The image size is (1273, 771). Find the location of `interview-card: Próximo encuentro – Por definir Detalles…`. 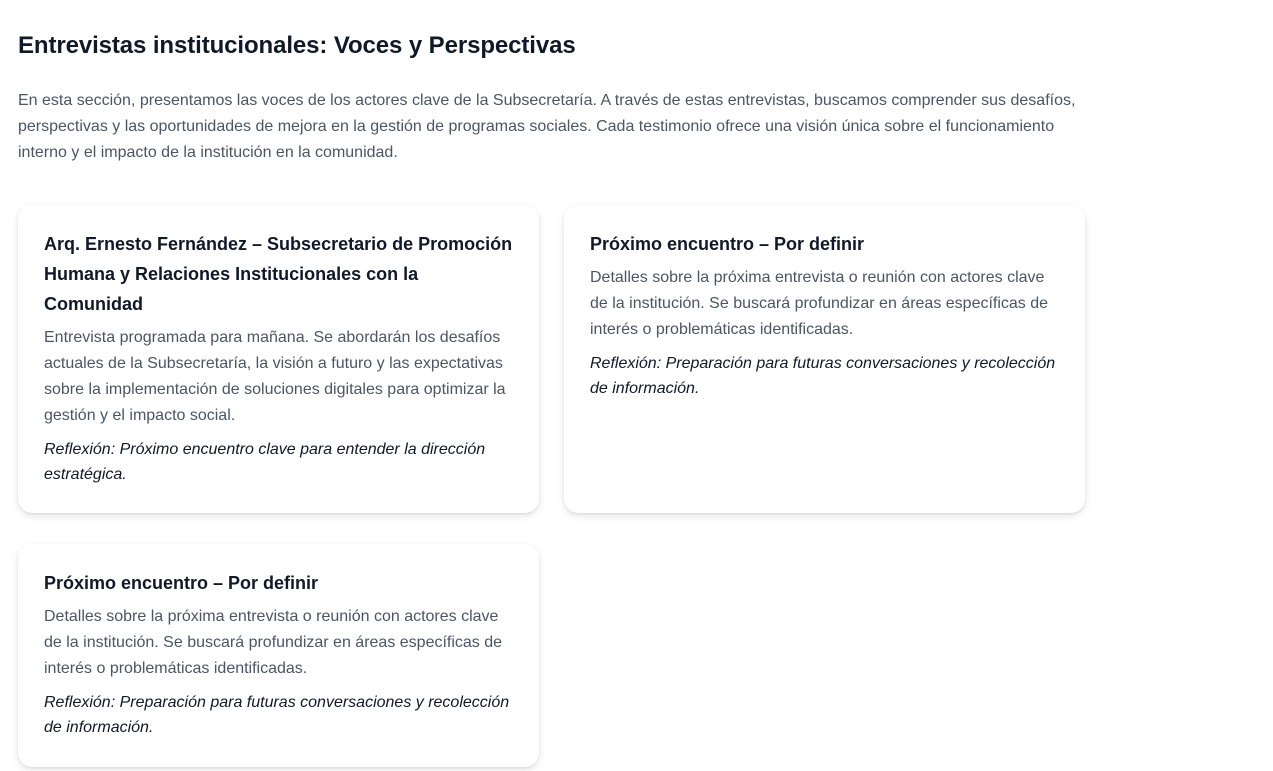

interview-card: Próximo encuentro – Por definir Detalles… is located at coordinates (278, 655).